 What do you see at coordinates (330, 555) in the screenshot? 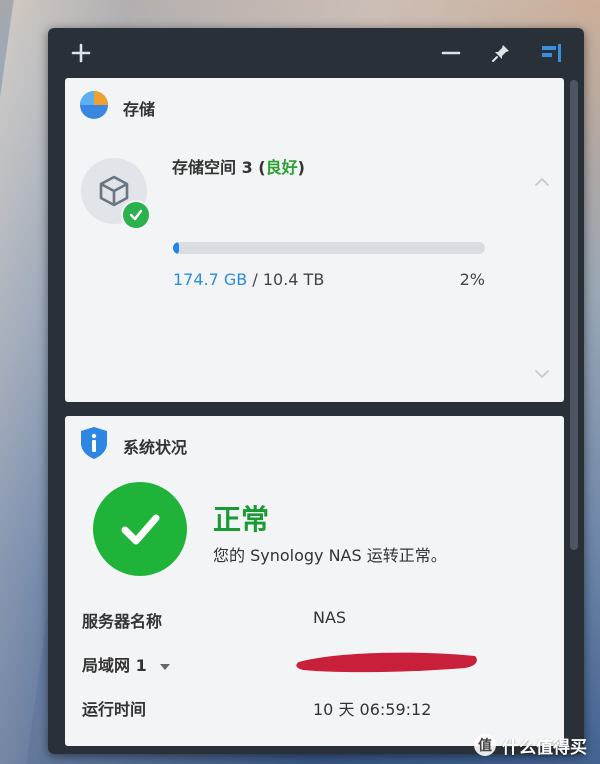
I see `status-description: 您的 Synology NAS 运转正常。` at bounding box center [330, 555].